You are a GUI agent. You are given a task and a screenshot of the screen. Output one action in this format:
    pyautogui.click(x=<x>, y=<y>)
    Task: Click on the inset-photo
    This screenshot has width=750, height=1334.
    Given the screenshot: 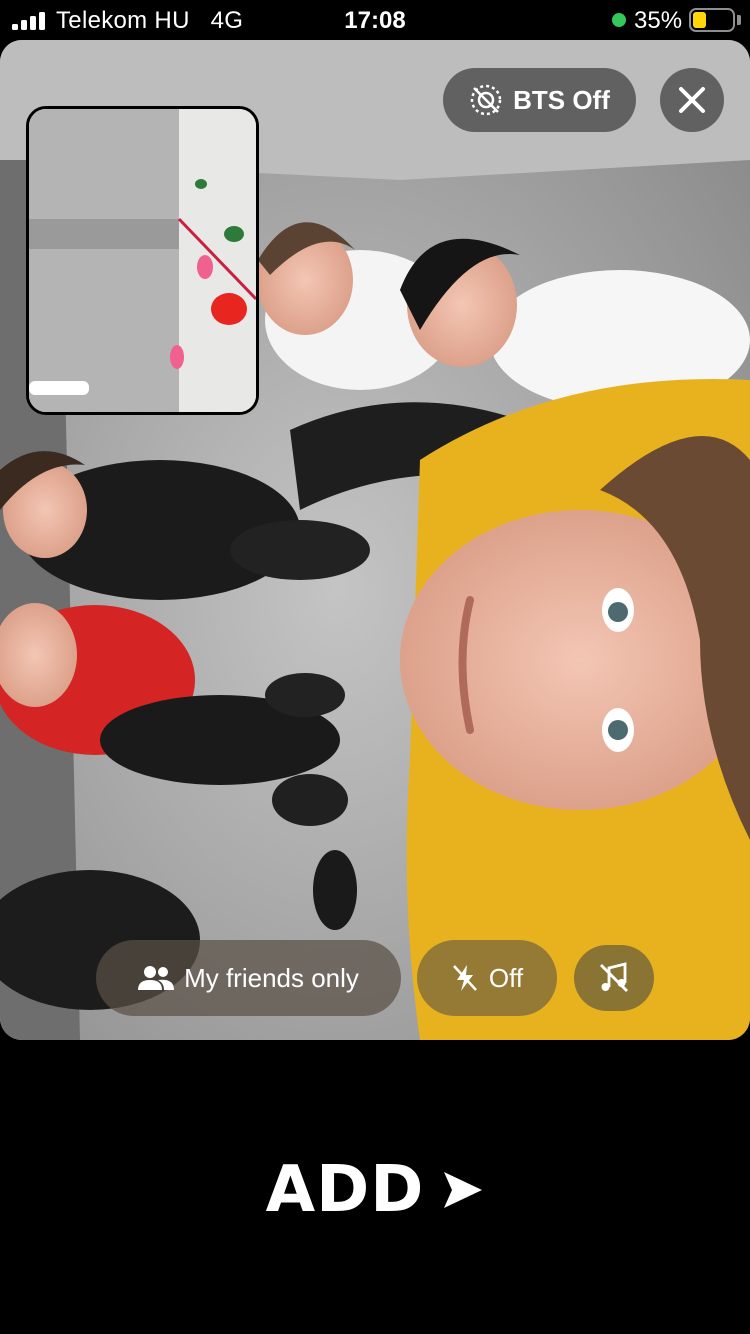 What is the action you would take?
    pyautogui.click(x=142, y=260)
    